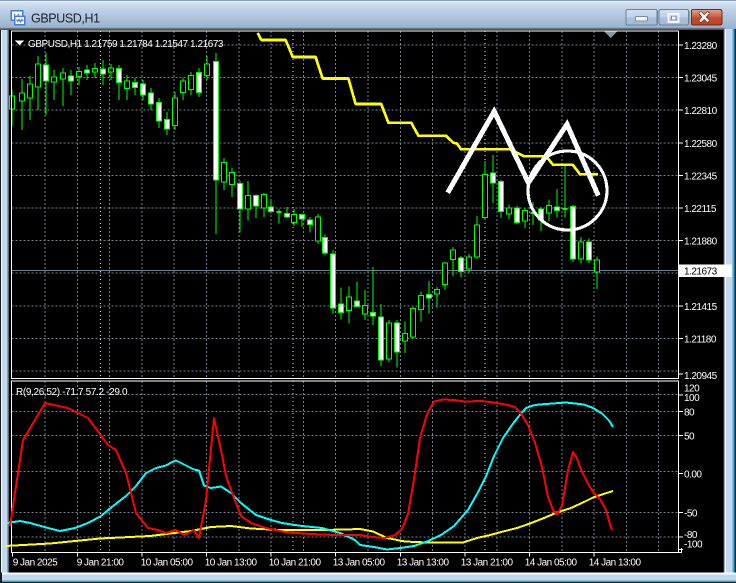  Describe the element at coordinates (700, 209) in the screenshot. I see `svg-text: 1.22115` at that location.